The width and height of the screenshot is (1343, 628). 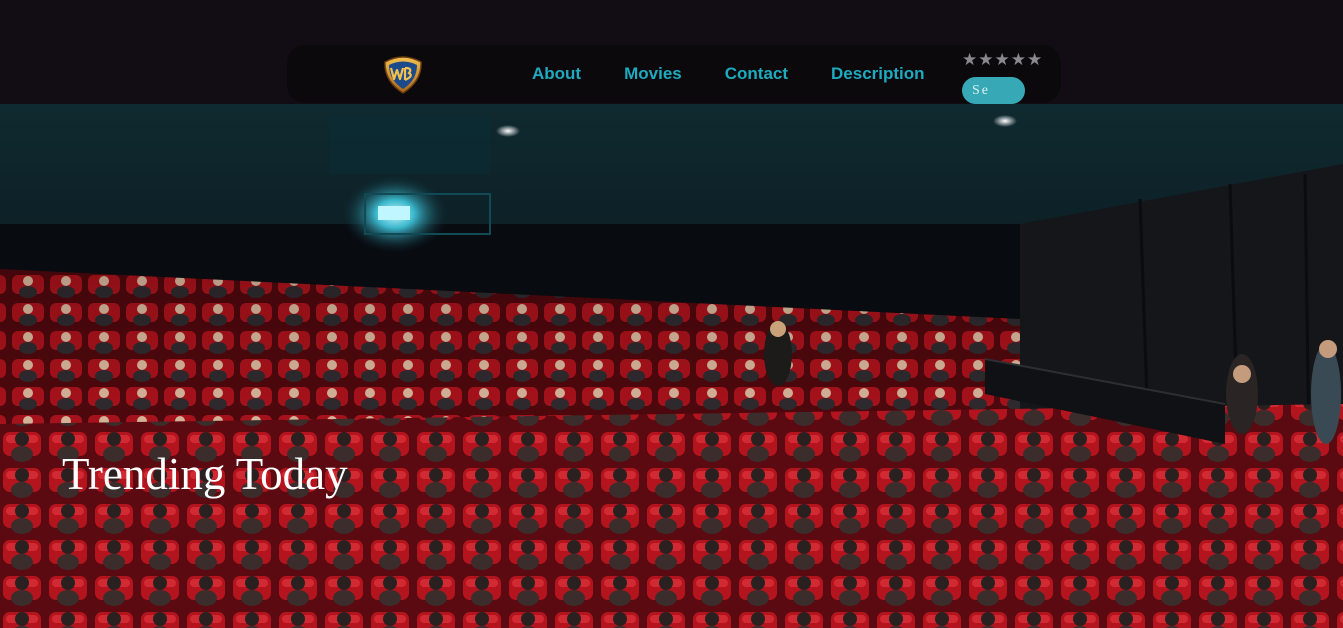 I want to click on nav-link-contact: Contact, so click(x=756, y=74).